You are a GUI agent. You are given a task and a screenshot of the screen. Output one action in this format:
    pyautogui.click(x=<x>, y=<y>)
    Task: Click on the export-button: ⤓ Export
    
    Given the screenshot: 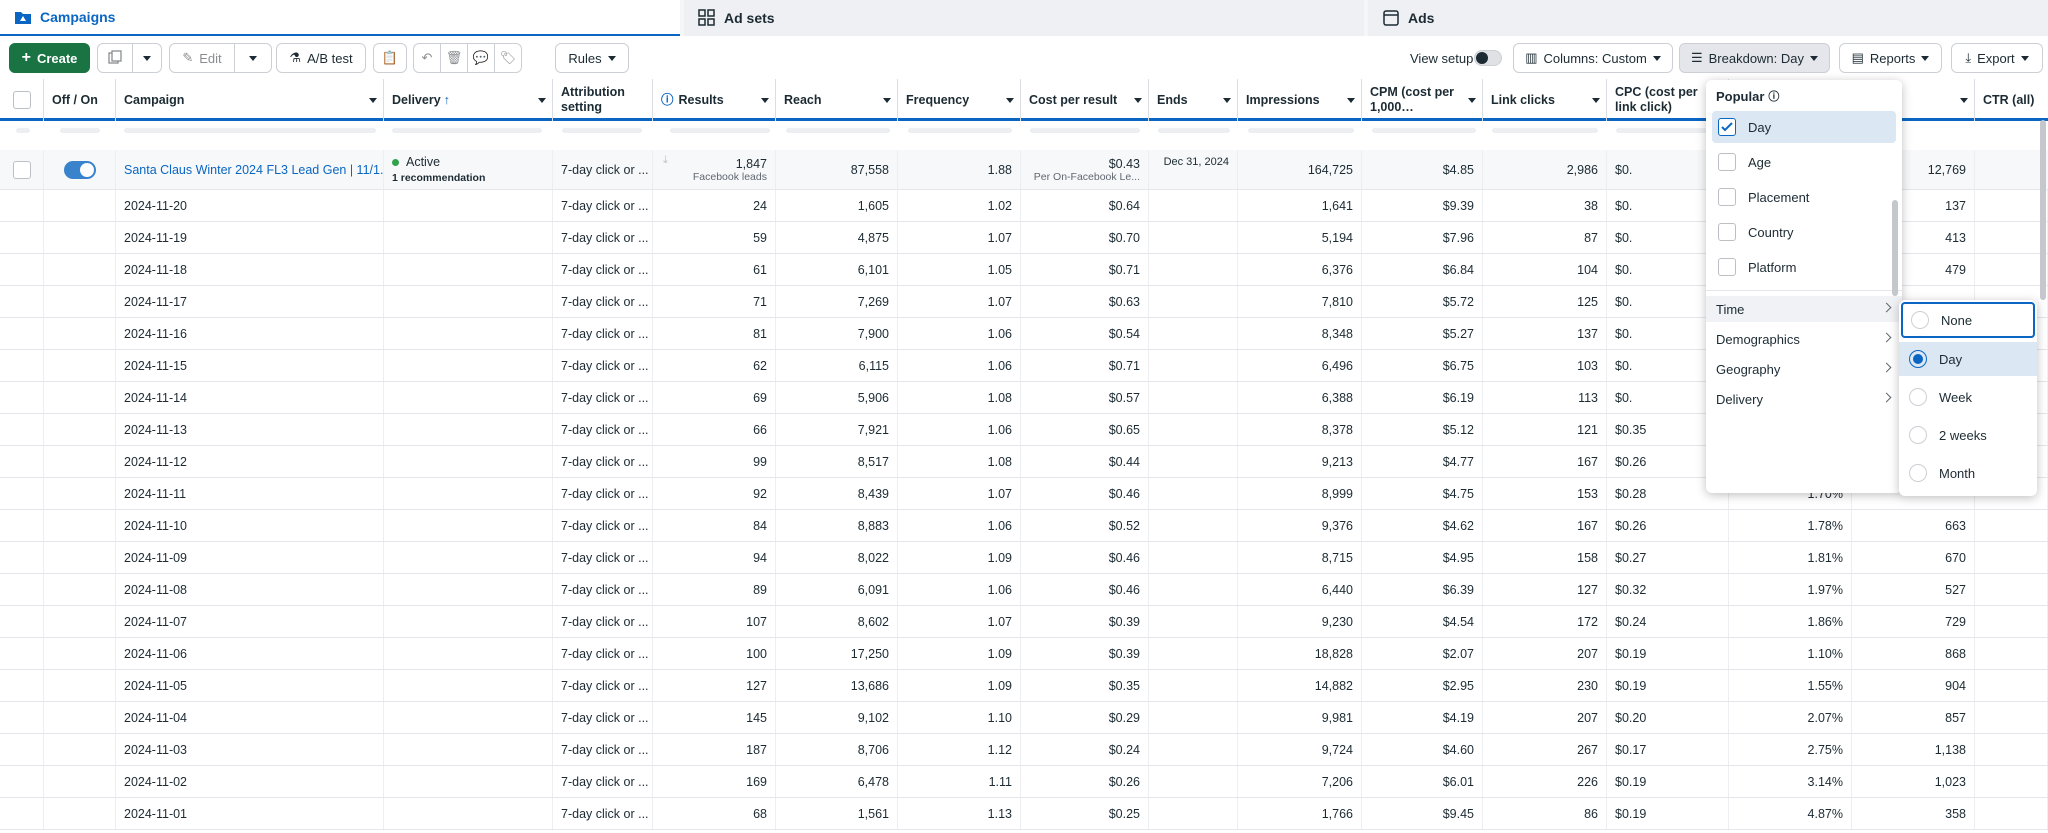 What is the action you would take?
    pyautogui.click(x=1997, y=58)
    